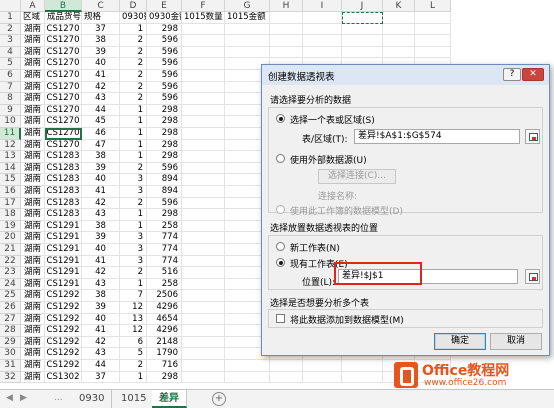 The width and height of the screenshot is (554, 408). I want to click on table-cell: 516, so click(164, 273).